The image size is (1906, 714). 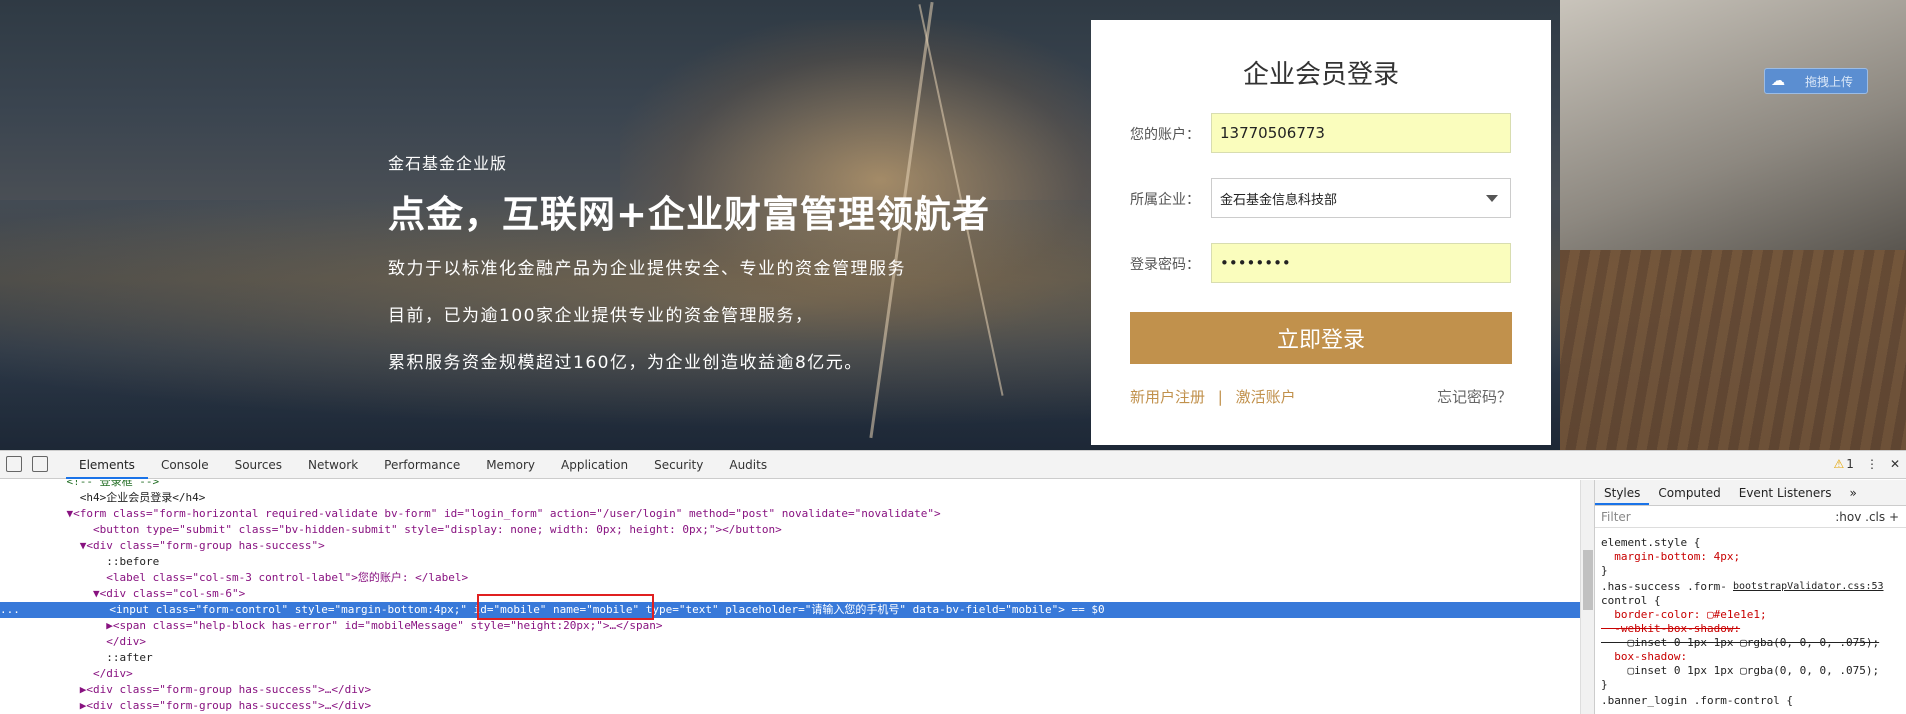 What do you see at coordinates (99, 562) in the screenshot?
I see `tree-line: ::before` at bounding box center [99, 562].